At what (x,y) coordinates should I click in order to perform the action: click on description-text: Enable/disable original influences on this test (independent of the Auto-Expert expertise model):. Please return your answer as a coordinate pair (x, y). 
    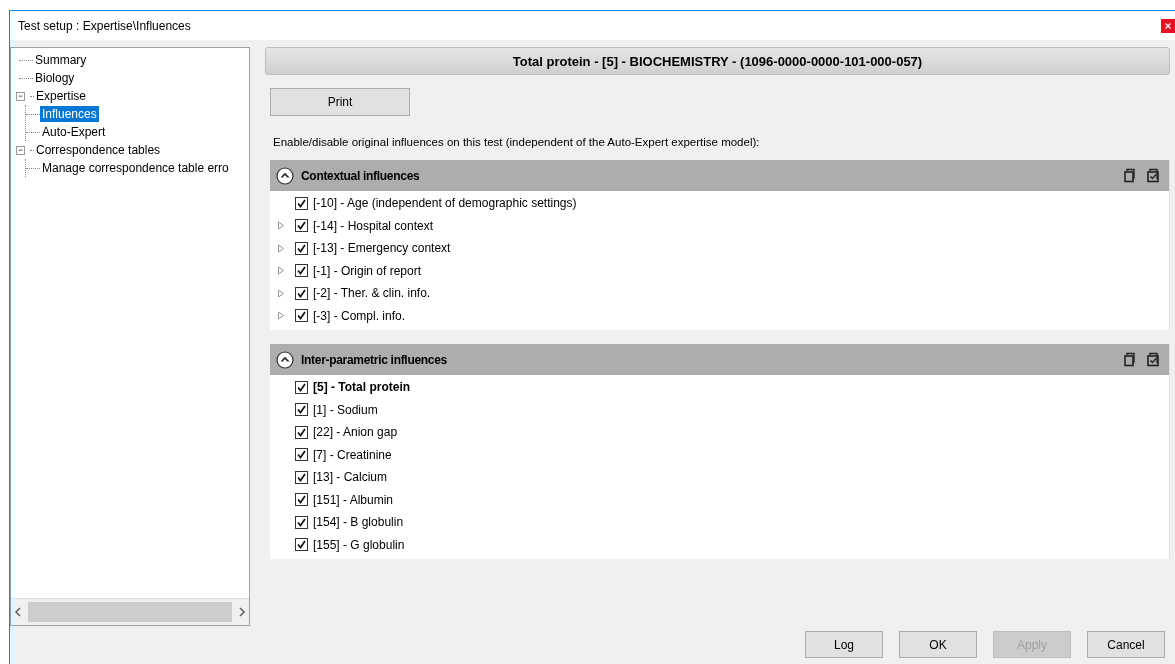
    Looking at the image, I should click on (517, 142).